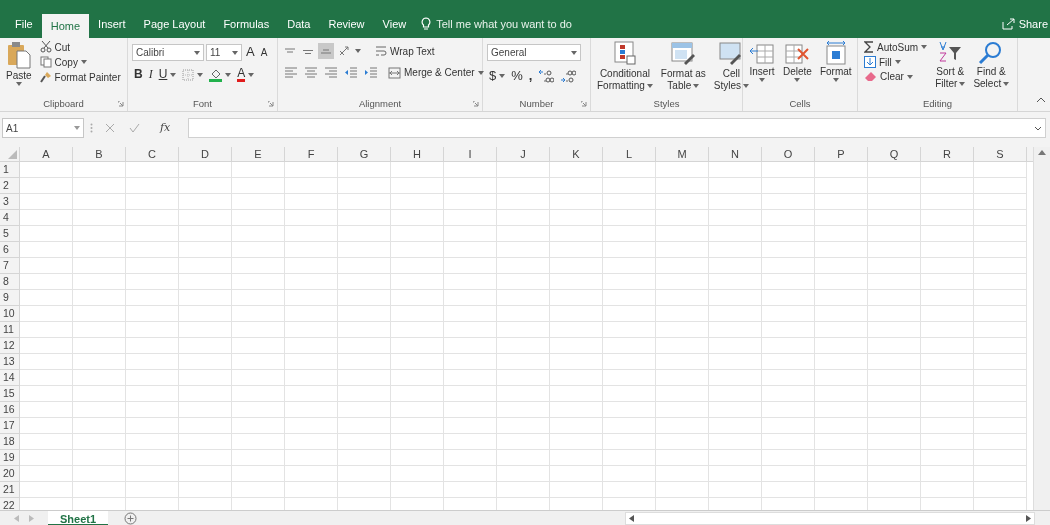 The image size is (1050, 525). I want to click on row-header: 20, so click(9, 474).